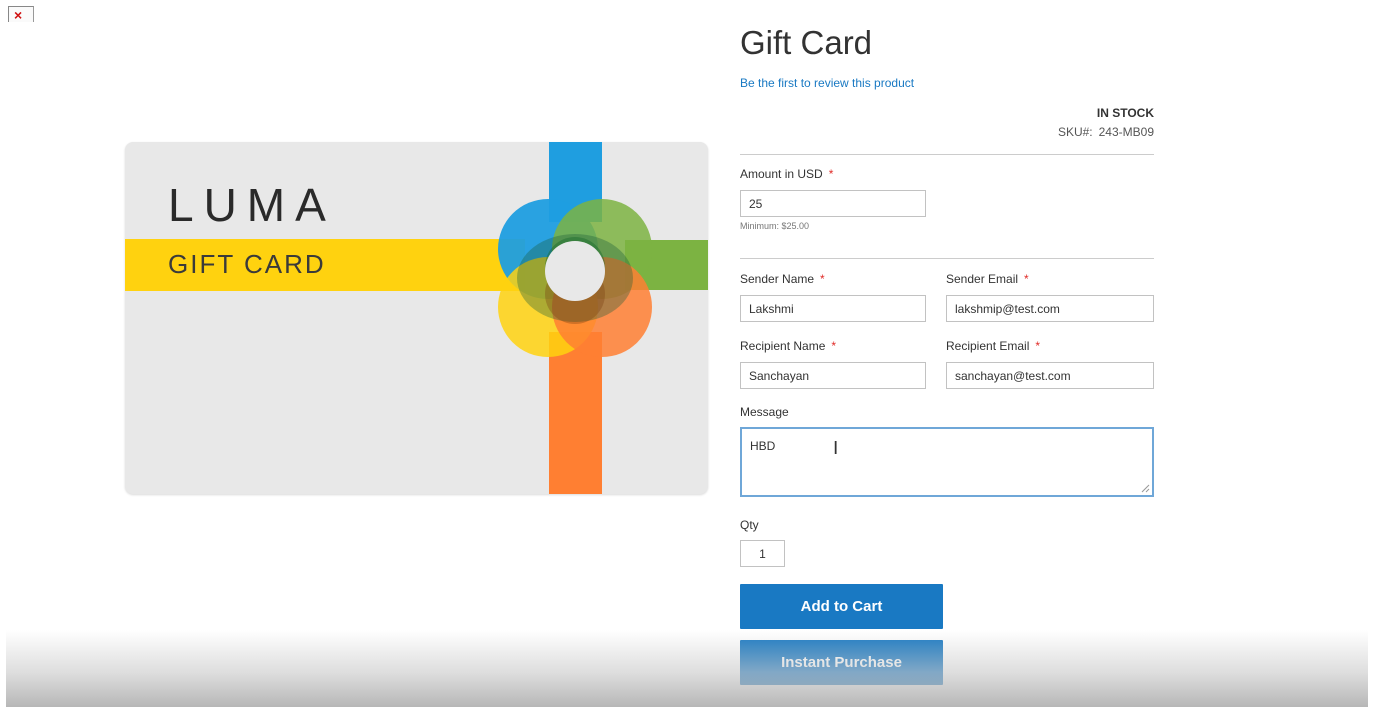 This screenshot has height=707, width=1373. What do you see at coordinates (252, 205) in the screenshot?
I see `card-brand-text: LUMA` at bounding box center [252, 205].